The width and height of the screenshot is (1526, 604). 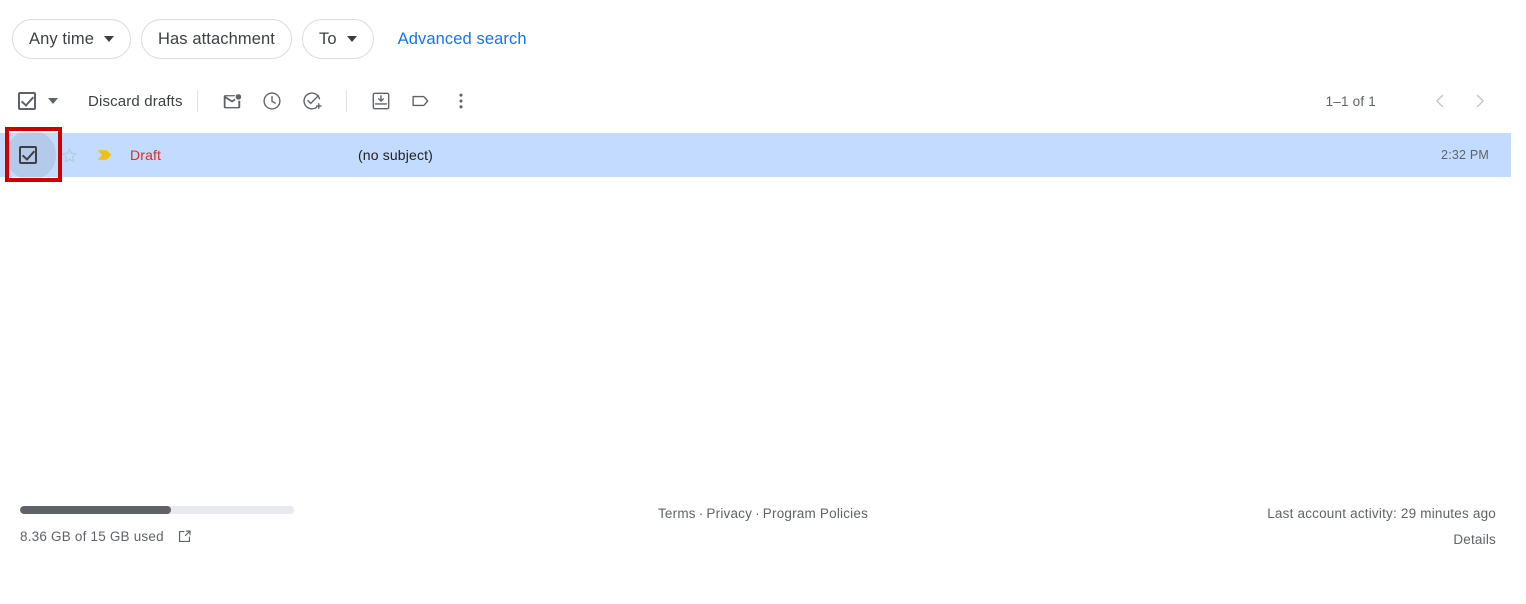 I want to click on mail-timestamp: 2:32 PM, so click(x=1465, y=155).